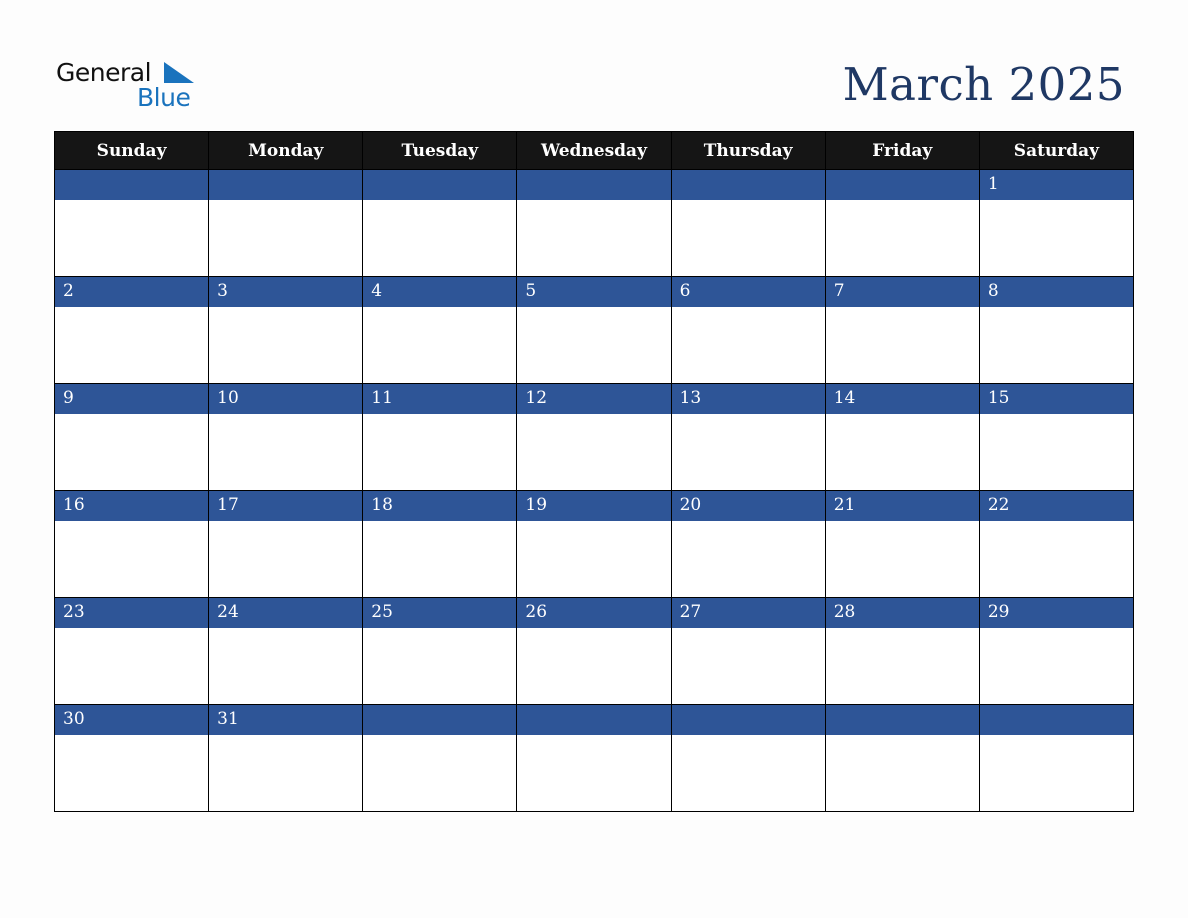  I want to click on week-date-band: 23 24 25 26 27 28 29, so click(594, 612).